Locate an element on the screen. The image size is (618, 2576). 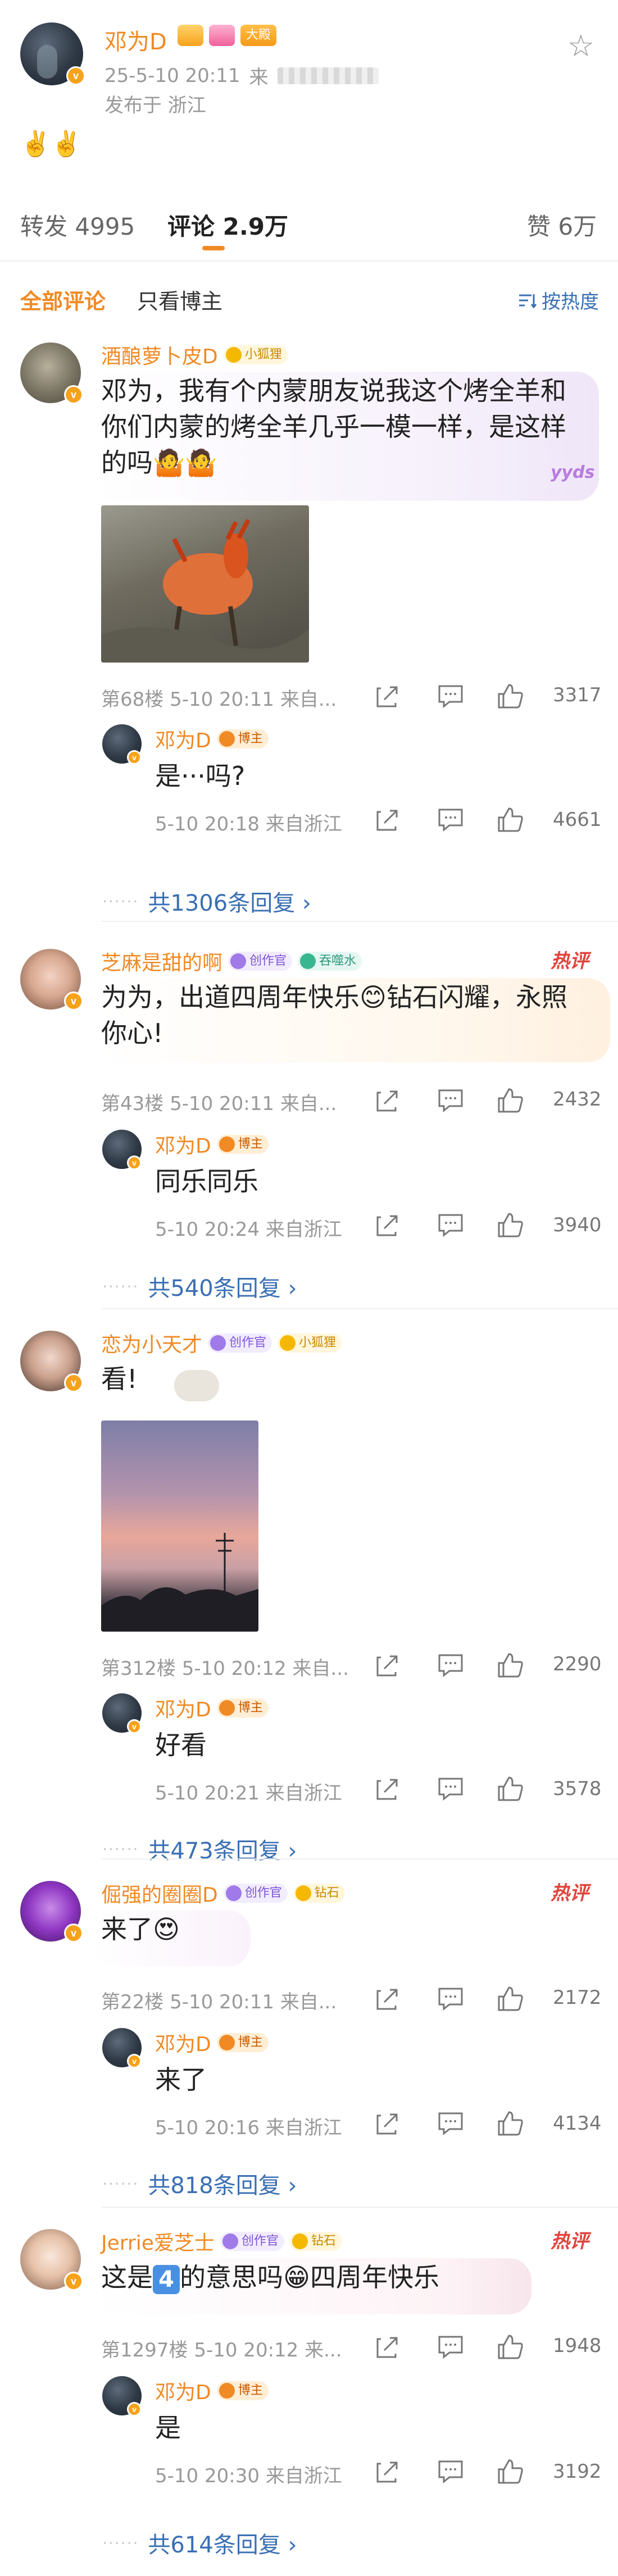
comment-text: 来了😍 is located at coordinates (140, 1929).